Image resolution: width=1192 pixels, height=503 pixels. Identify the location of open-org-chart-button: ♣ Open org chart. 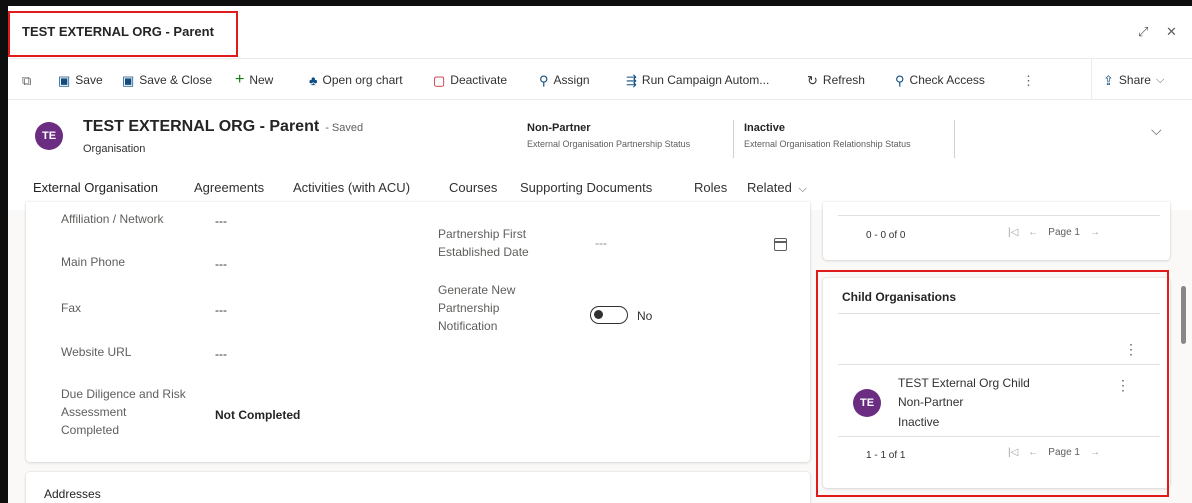
(356, 80).